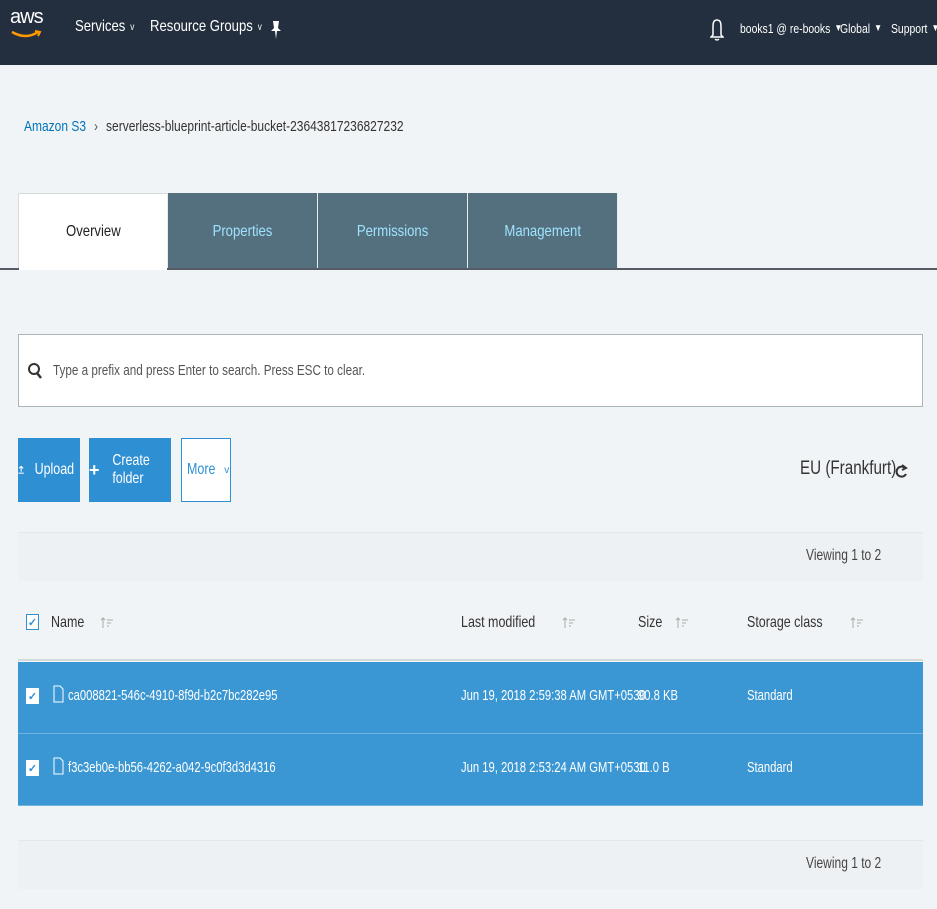 Image resolution: width=937 pixels, height=909 pixels. What do you see at coordinates (93, 269) in the screenshot?
I see `active-tab-connector` at bounding box center [93, 269].